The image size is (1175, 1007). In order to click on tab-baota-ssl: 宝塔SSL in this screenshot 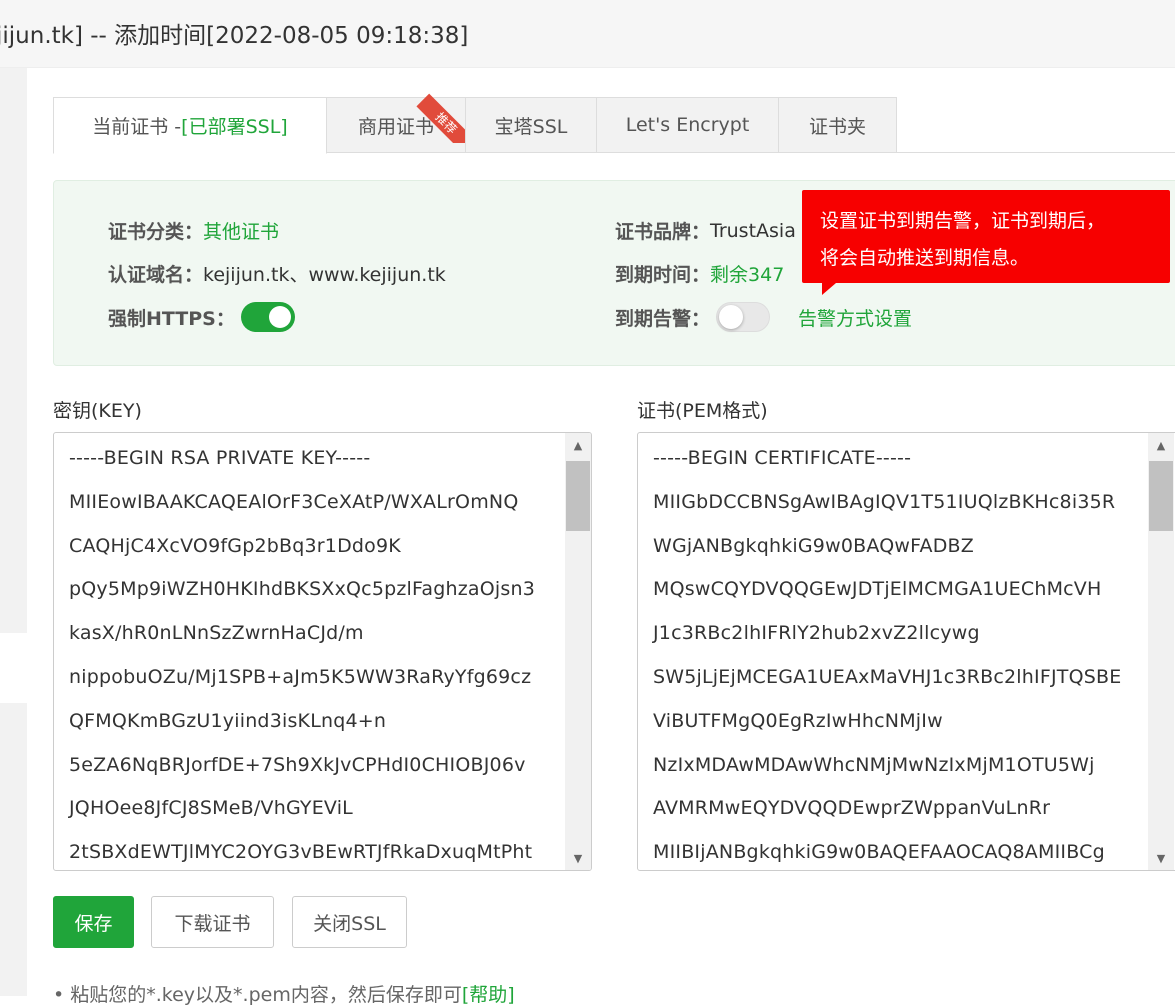, I will do `click(531, 125)`.